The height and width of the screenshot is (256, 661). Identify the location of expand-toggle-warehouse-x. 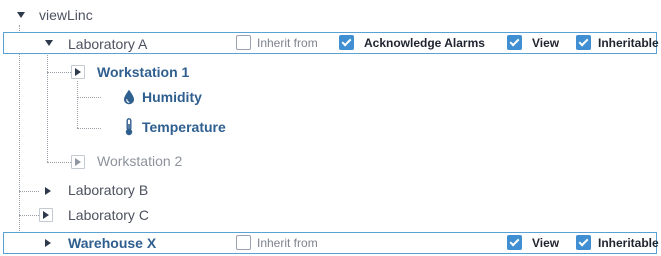
(48, 243).